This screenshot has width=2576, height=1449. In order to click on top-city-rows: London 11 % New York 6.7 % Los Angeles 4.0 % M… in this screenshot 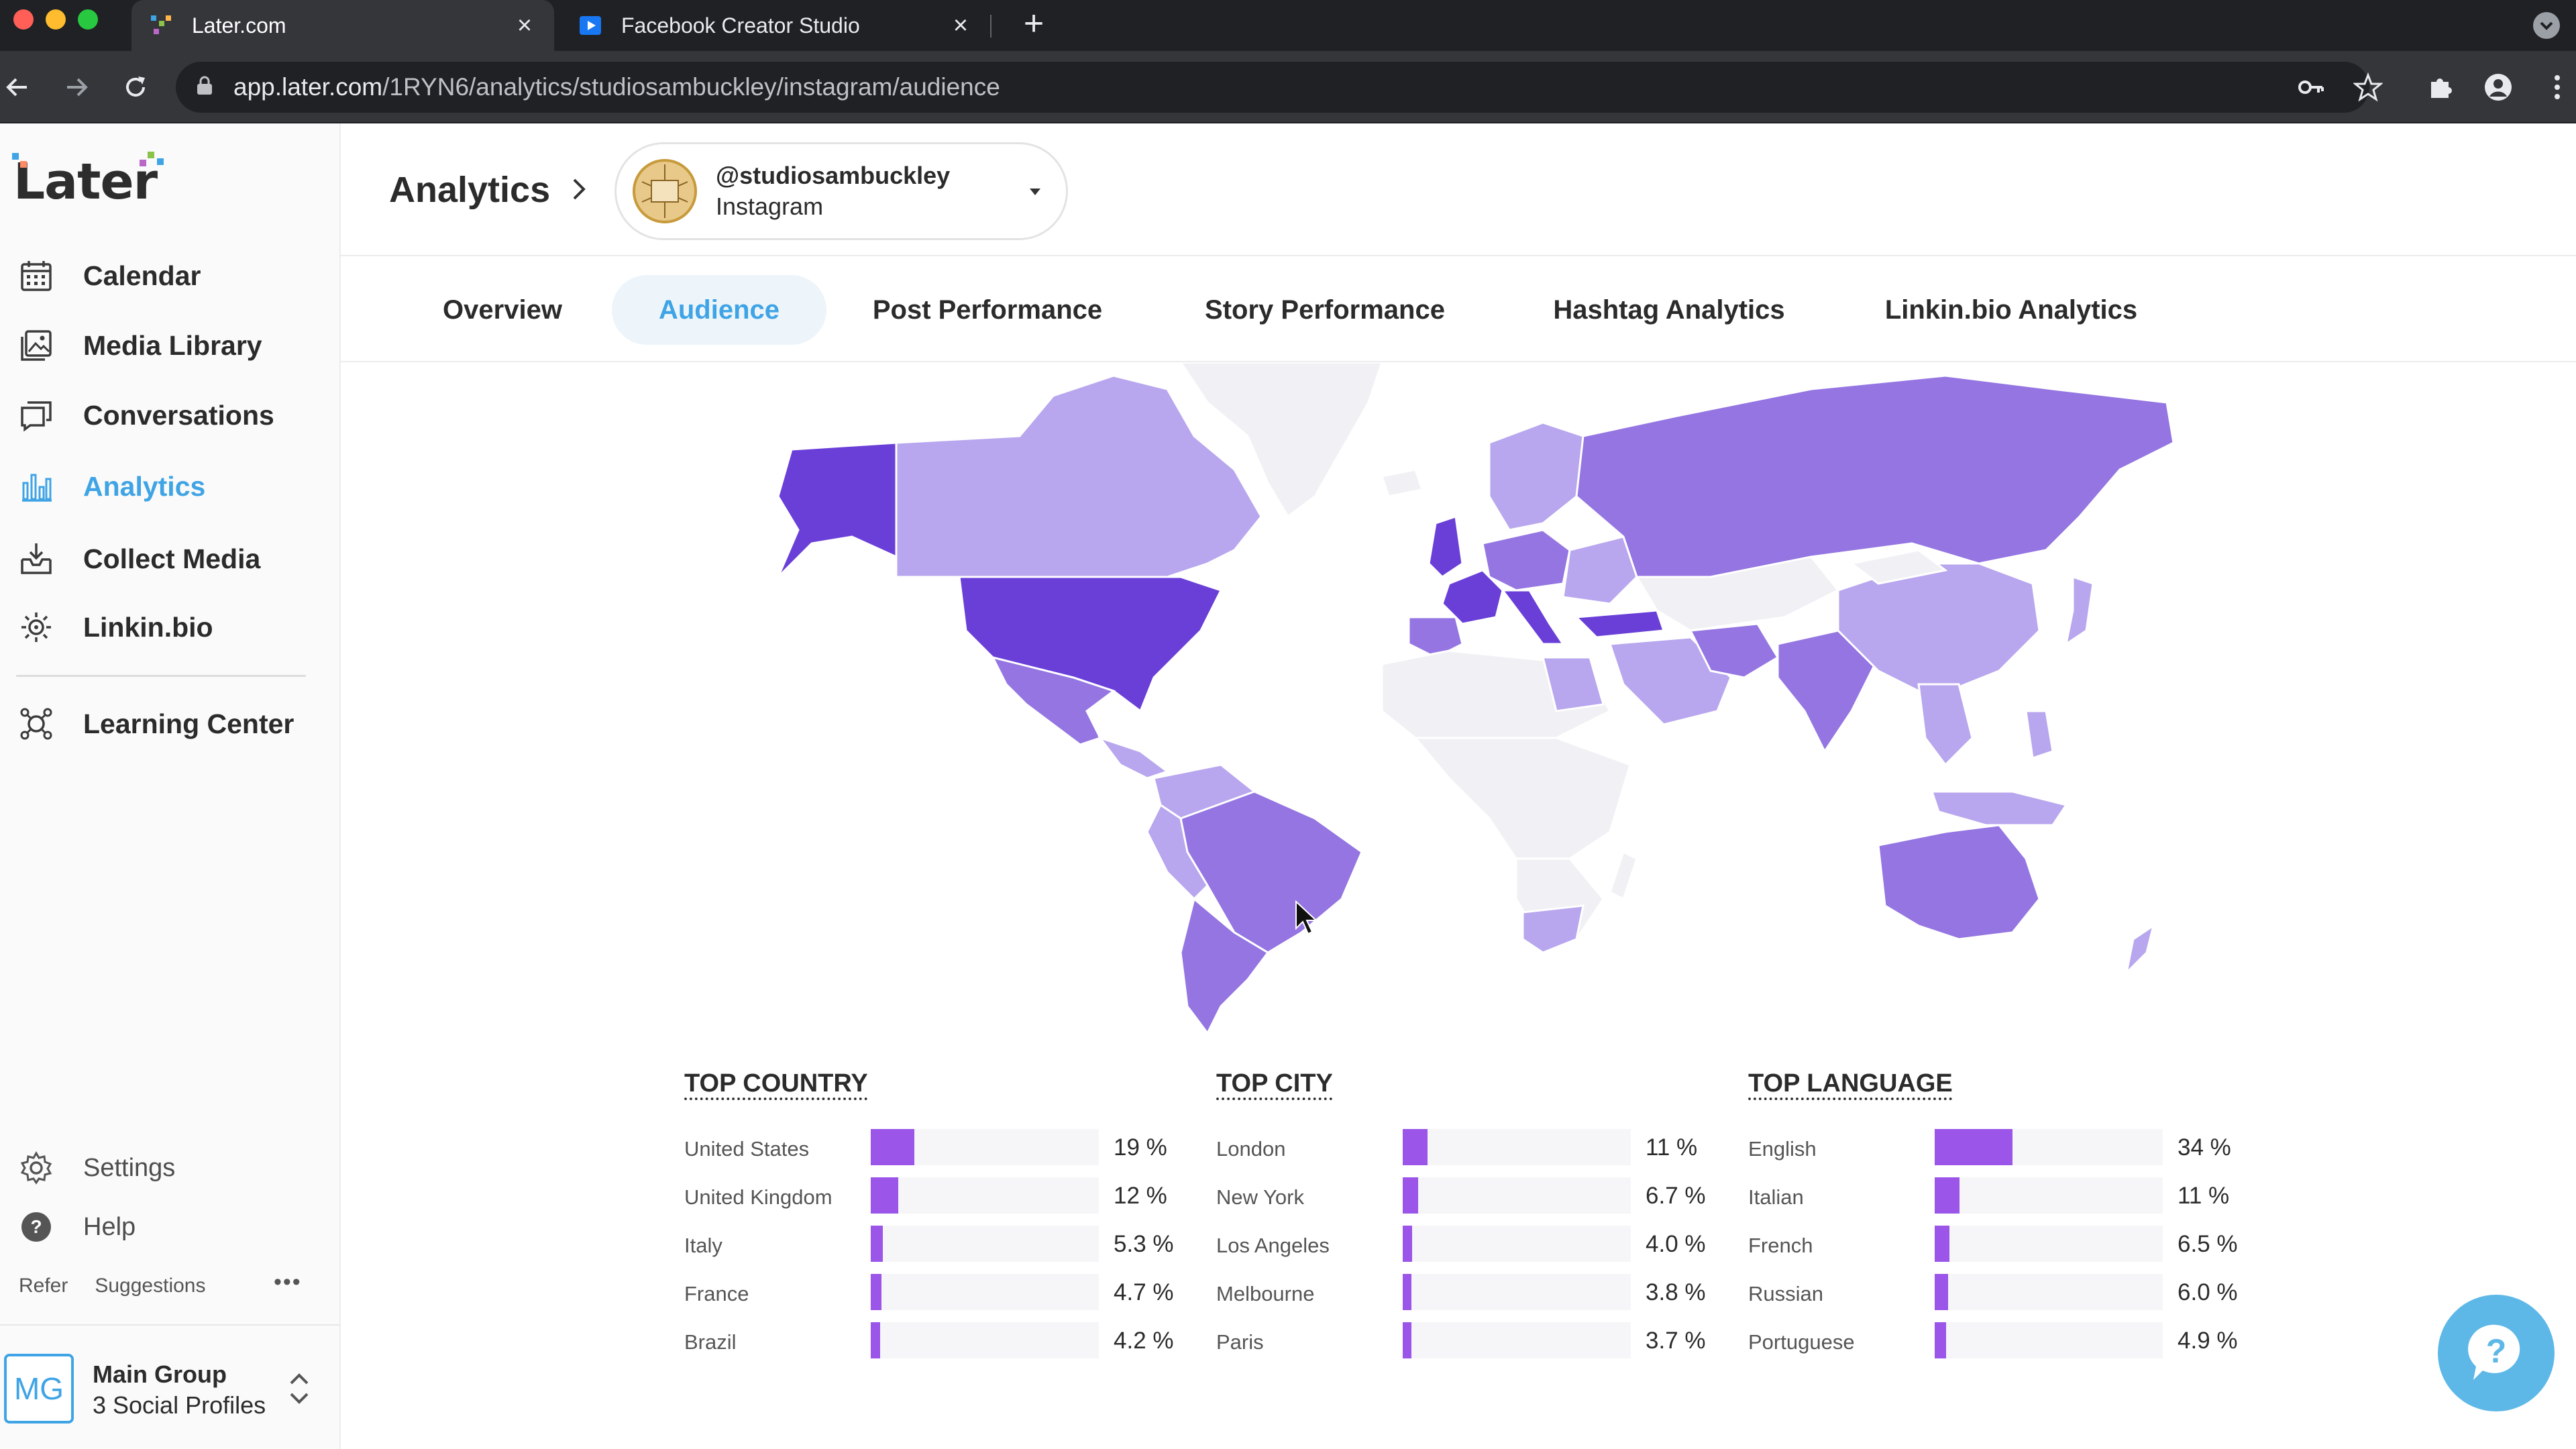, I will do `click(1477, 1250)`.